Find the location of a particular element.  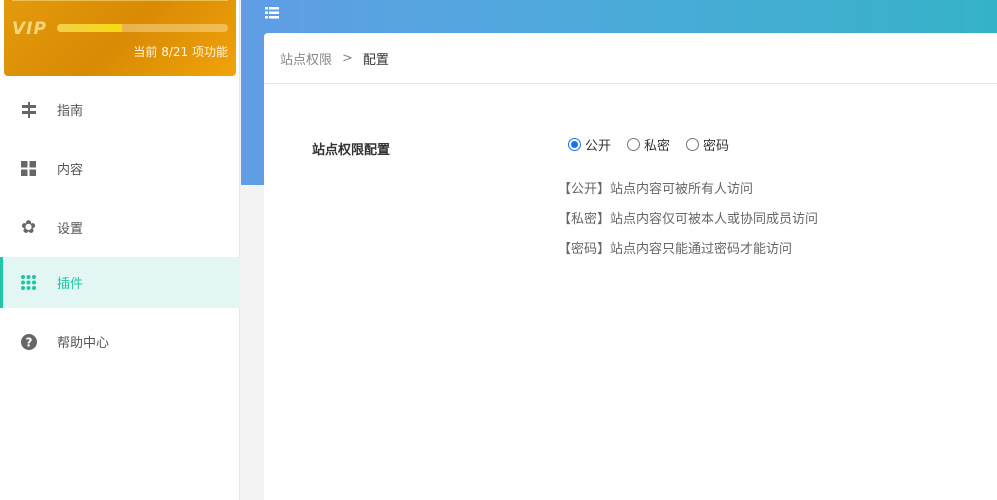

description-private: 【私密】站点内容仅可被本人或协同成员访问 is located at coordinates (688, 219).